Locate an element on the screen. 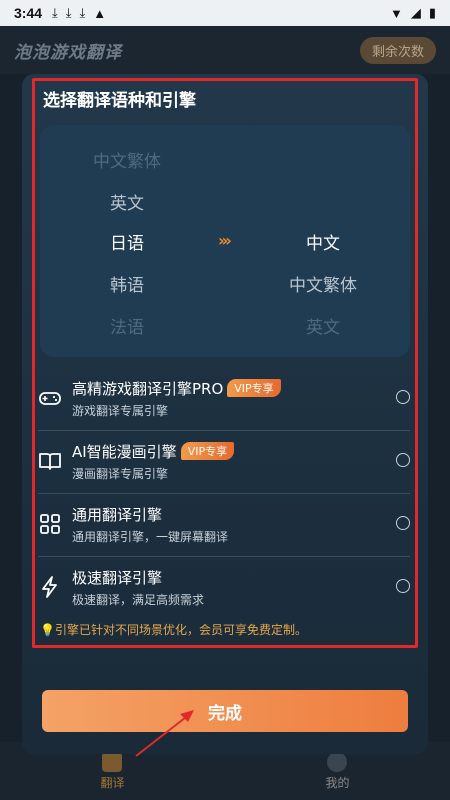  engine-option: 极速翻译引擎 极速翻译，满足高频需求 is located at coordinates (224, 592).